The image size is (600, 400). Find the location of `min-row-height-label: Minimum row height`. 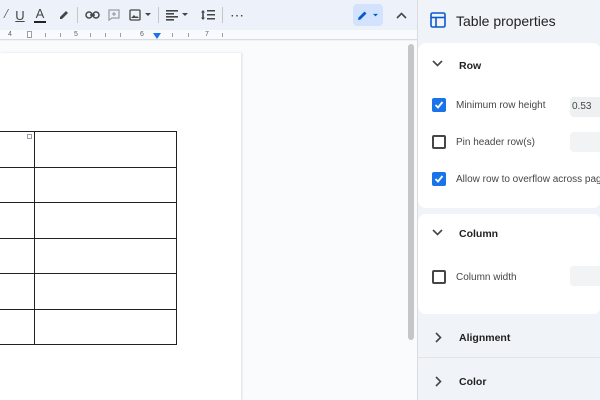

min-row-height-label: Minimum row height is located at coordinates (501, 105).